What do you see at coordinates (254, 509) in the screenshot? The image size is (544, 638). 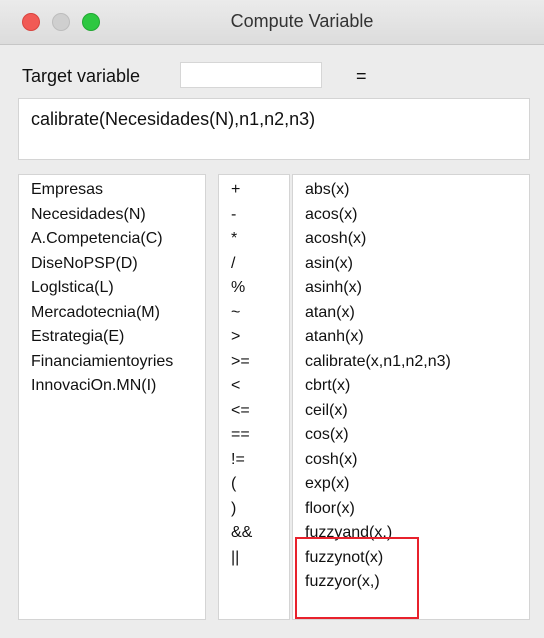 I see `operator-list-item: )` at bounding box center [254, 509].